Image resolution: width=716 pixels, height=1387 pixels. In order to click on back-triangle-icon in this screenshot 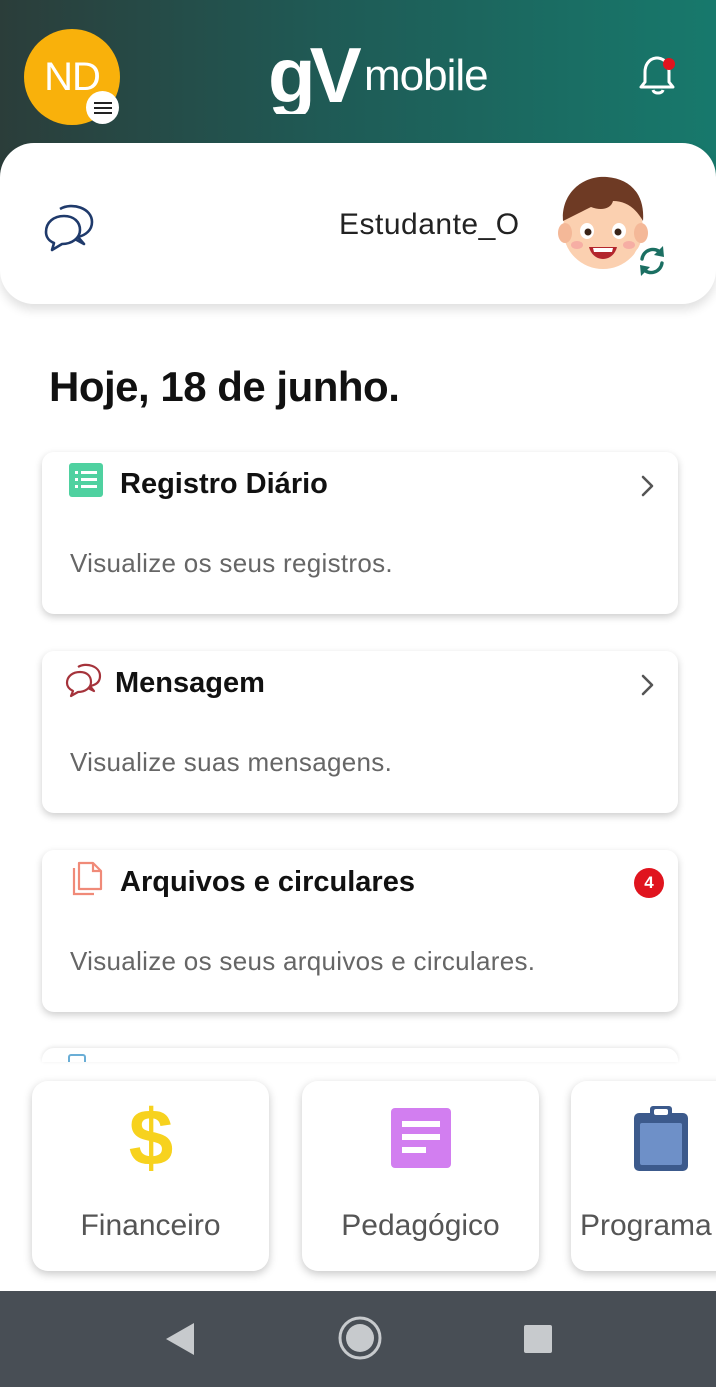, I will do `click(180, 1339)`.